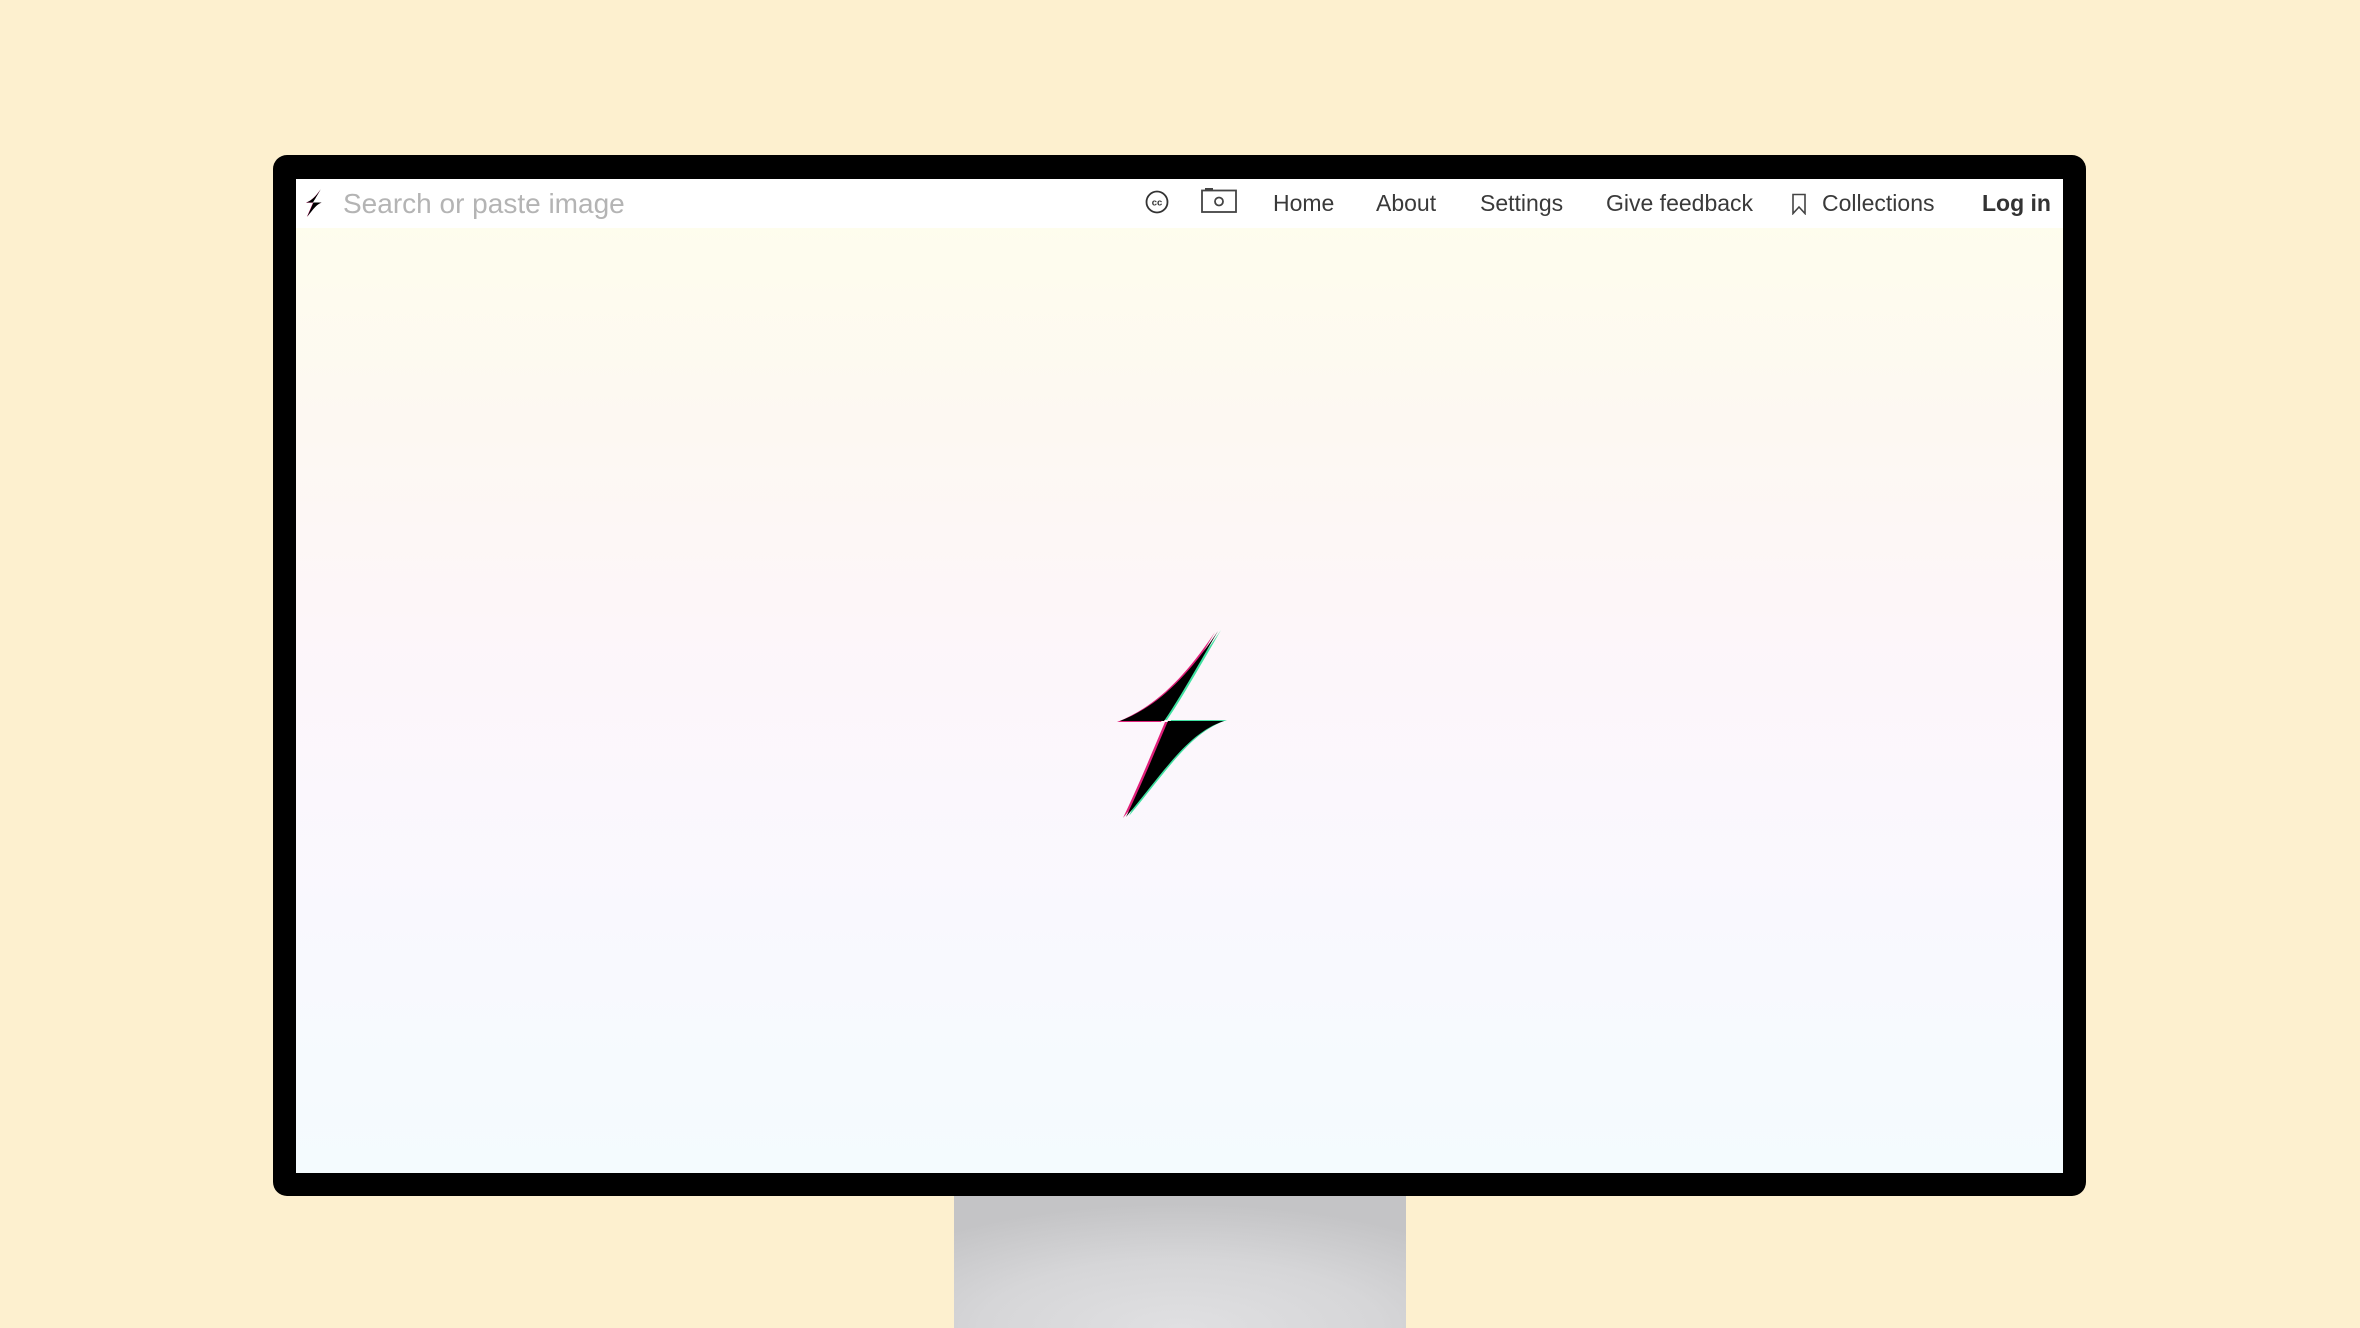 The image size is (2360, 1328). What do you see at coordinates (593, 204) in the screenshot?
I see `search-input` at bounding box center [593, 204].